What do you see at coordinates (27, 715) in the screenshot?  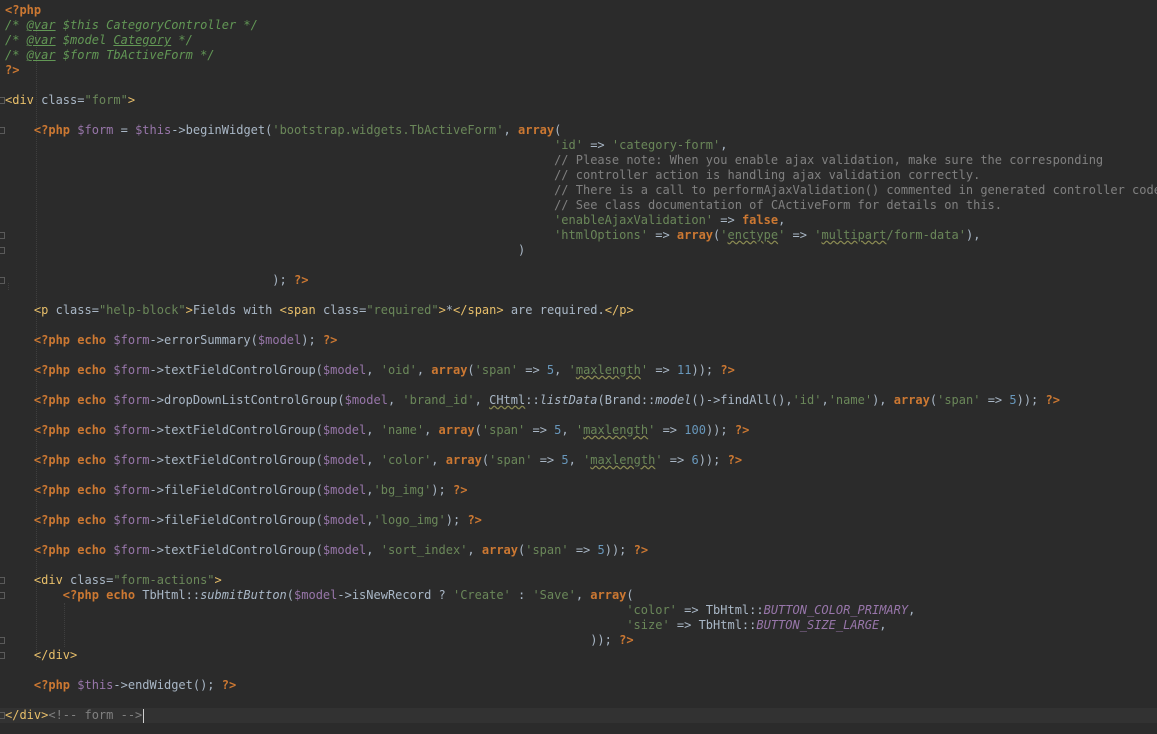 I see `code-token: </div>` at bounding box center [27, 715].